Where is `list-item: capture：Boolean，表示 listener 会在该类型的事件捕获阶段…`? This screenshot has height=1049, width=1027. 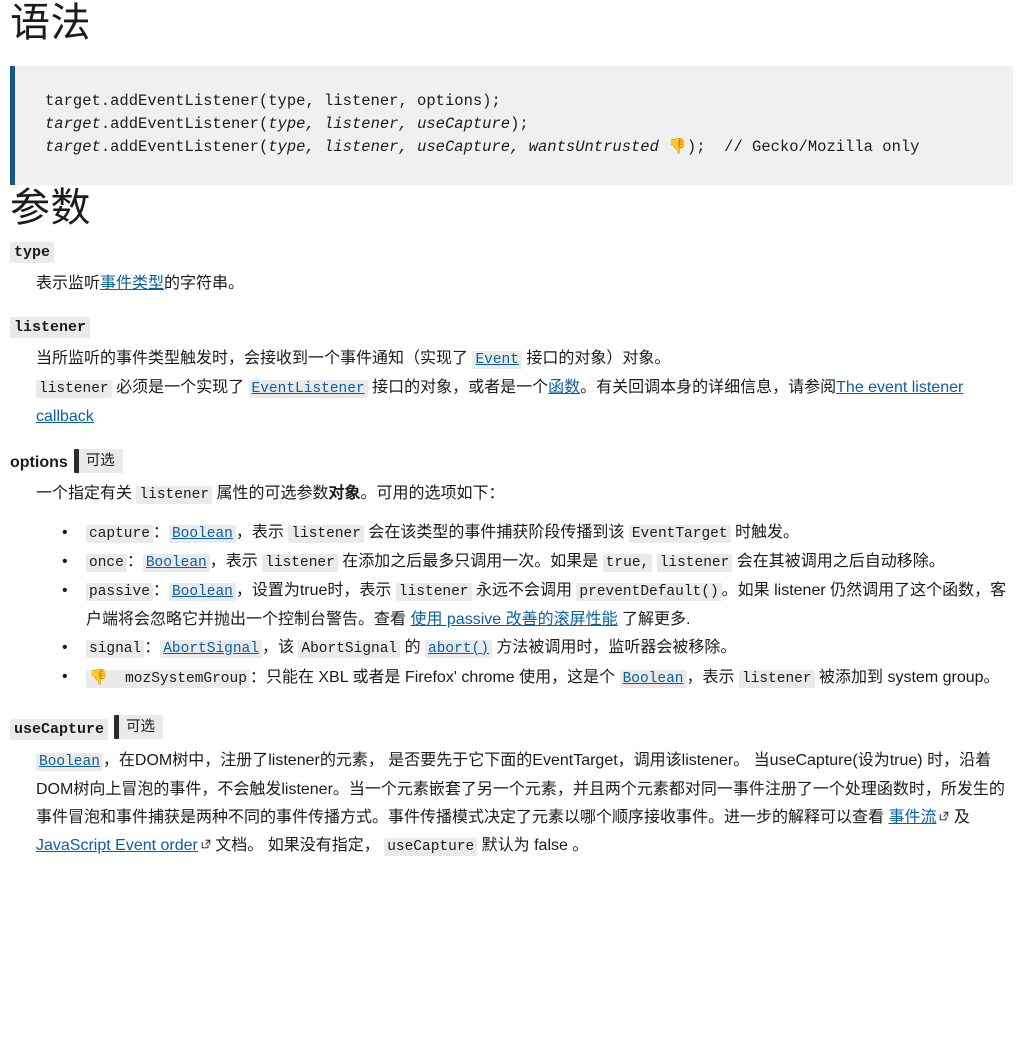 list-item: capture：Boolean，表示 listener 会在该类型的事件捕获阶段… is located at coordinates (537, 533).